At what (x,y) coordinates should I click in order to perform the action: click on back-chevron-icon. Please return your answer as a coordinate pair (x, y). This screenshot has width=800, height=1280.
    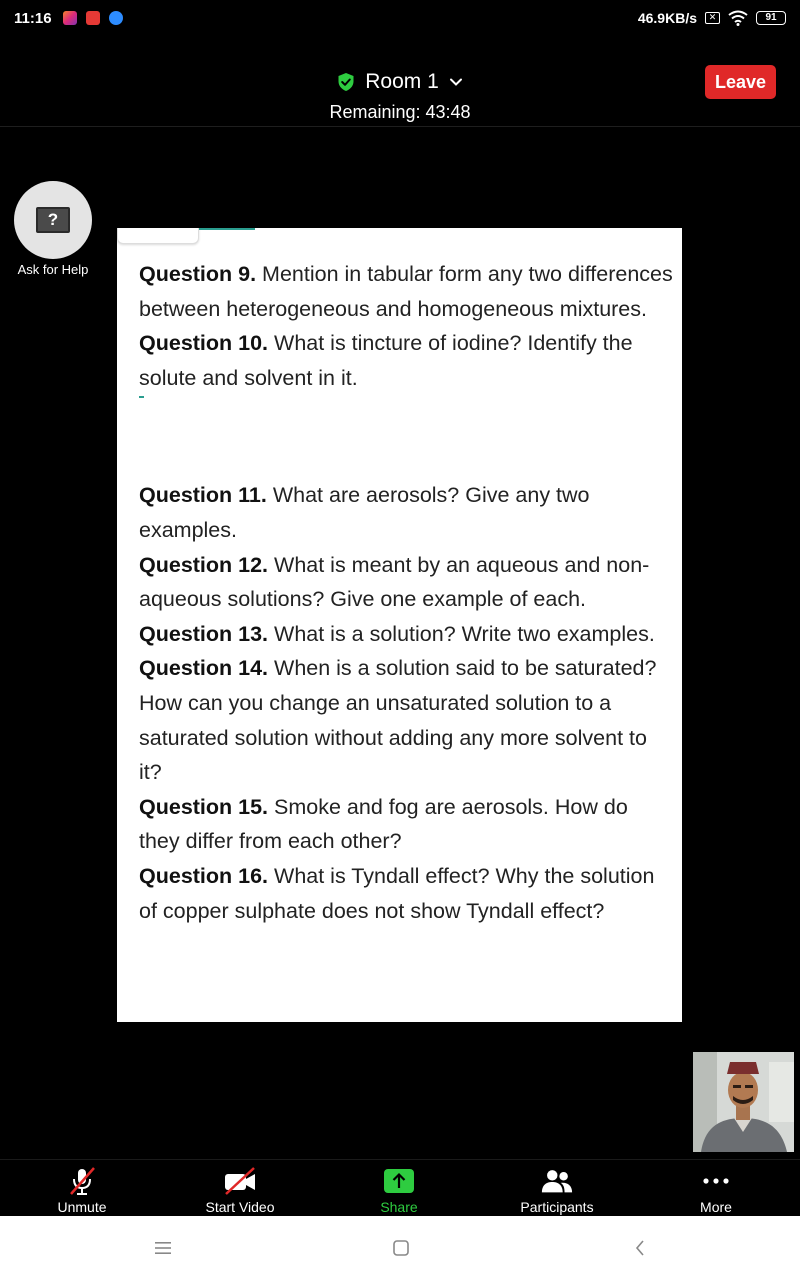
    Looking at the image, I should click on (639, 1248).